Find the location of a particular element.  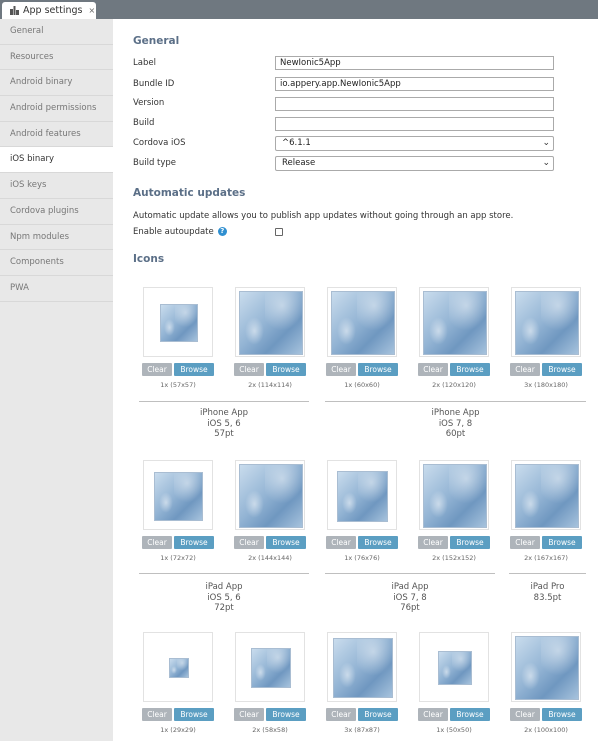

group-label-line: 60pt is located at coordinates (455, 434).